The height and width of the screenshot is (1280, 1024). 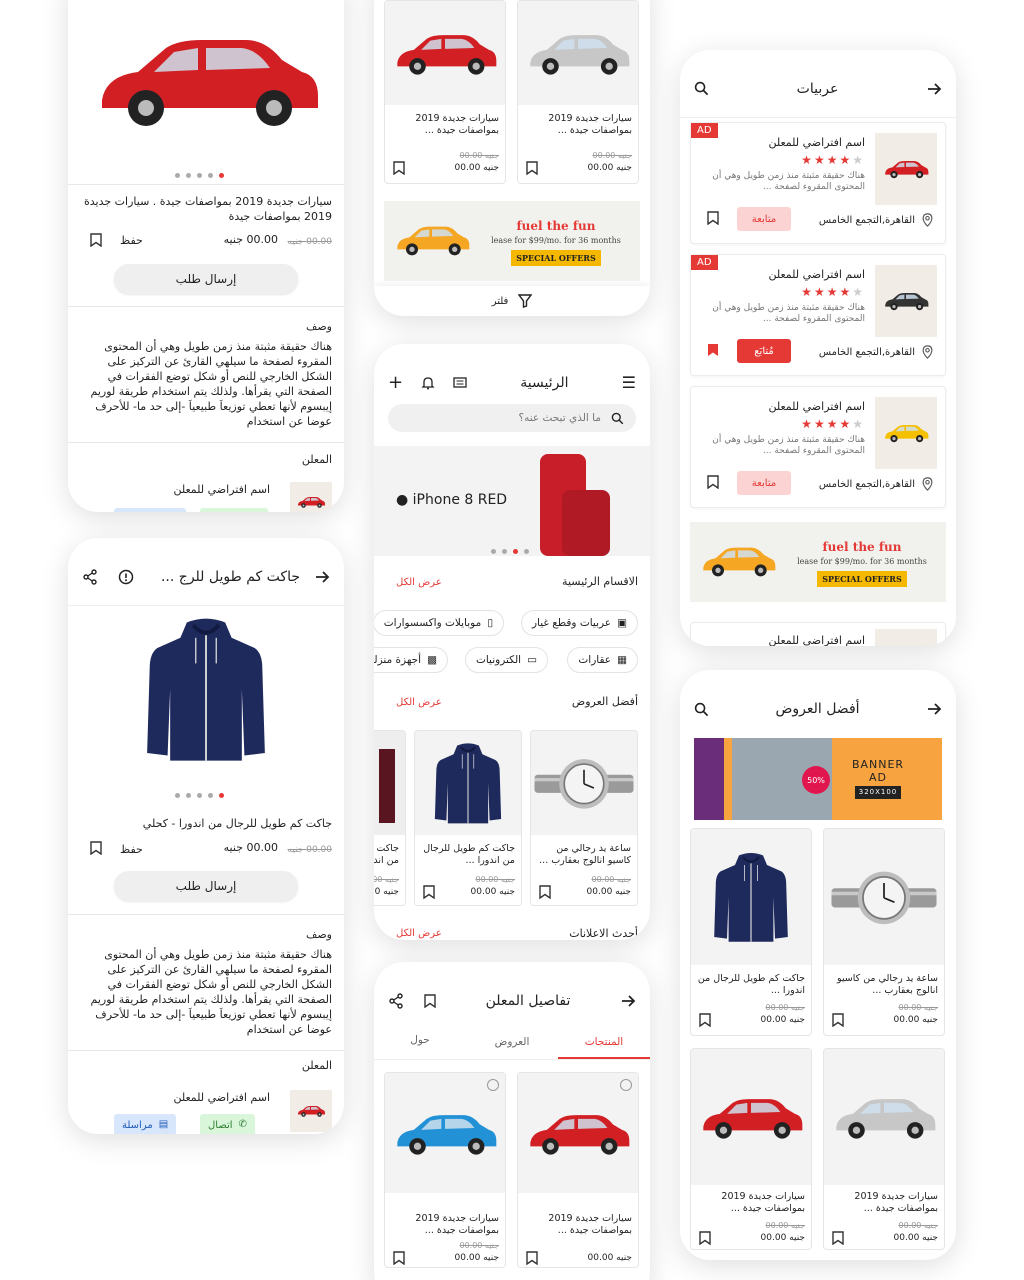 I want to click on ad-banner: 50% BANNER AD 320X100, so click(x=818, y=779).